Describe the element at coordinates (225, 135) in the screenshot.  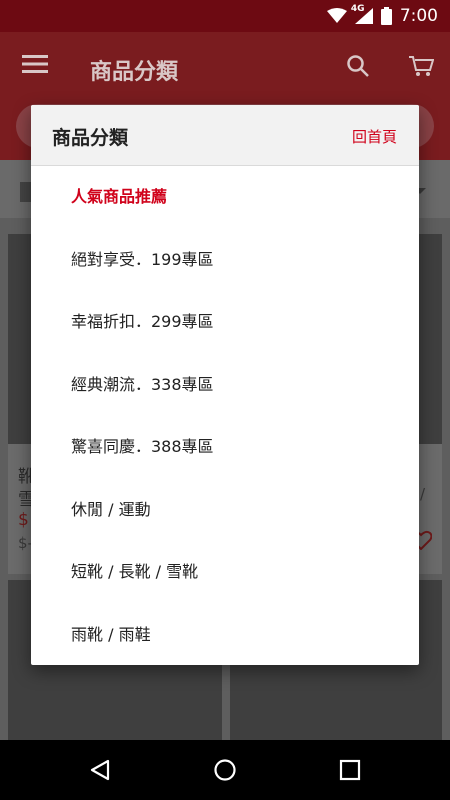
I see `dialog-header: 商品分類 回首頁` at that location.